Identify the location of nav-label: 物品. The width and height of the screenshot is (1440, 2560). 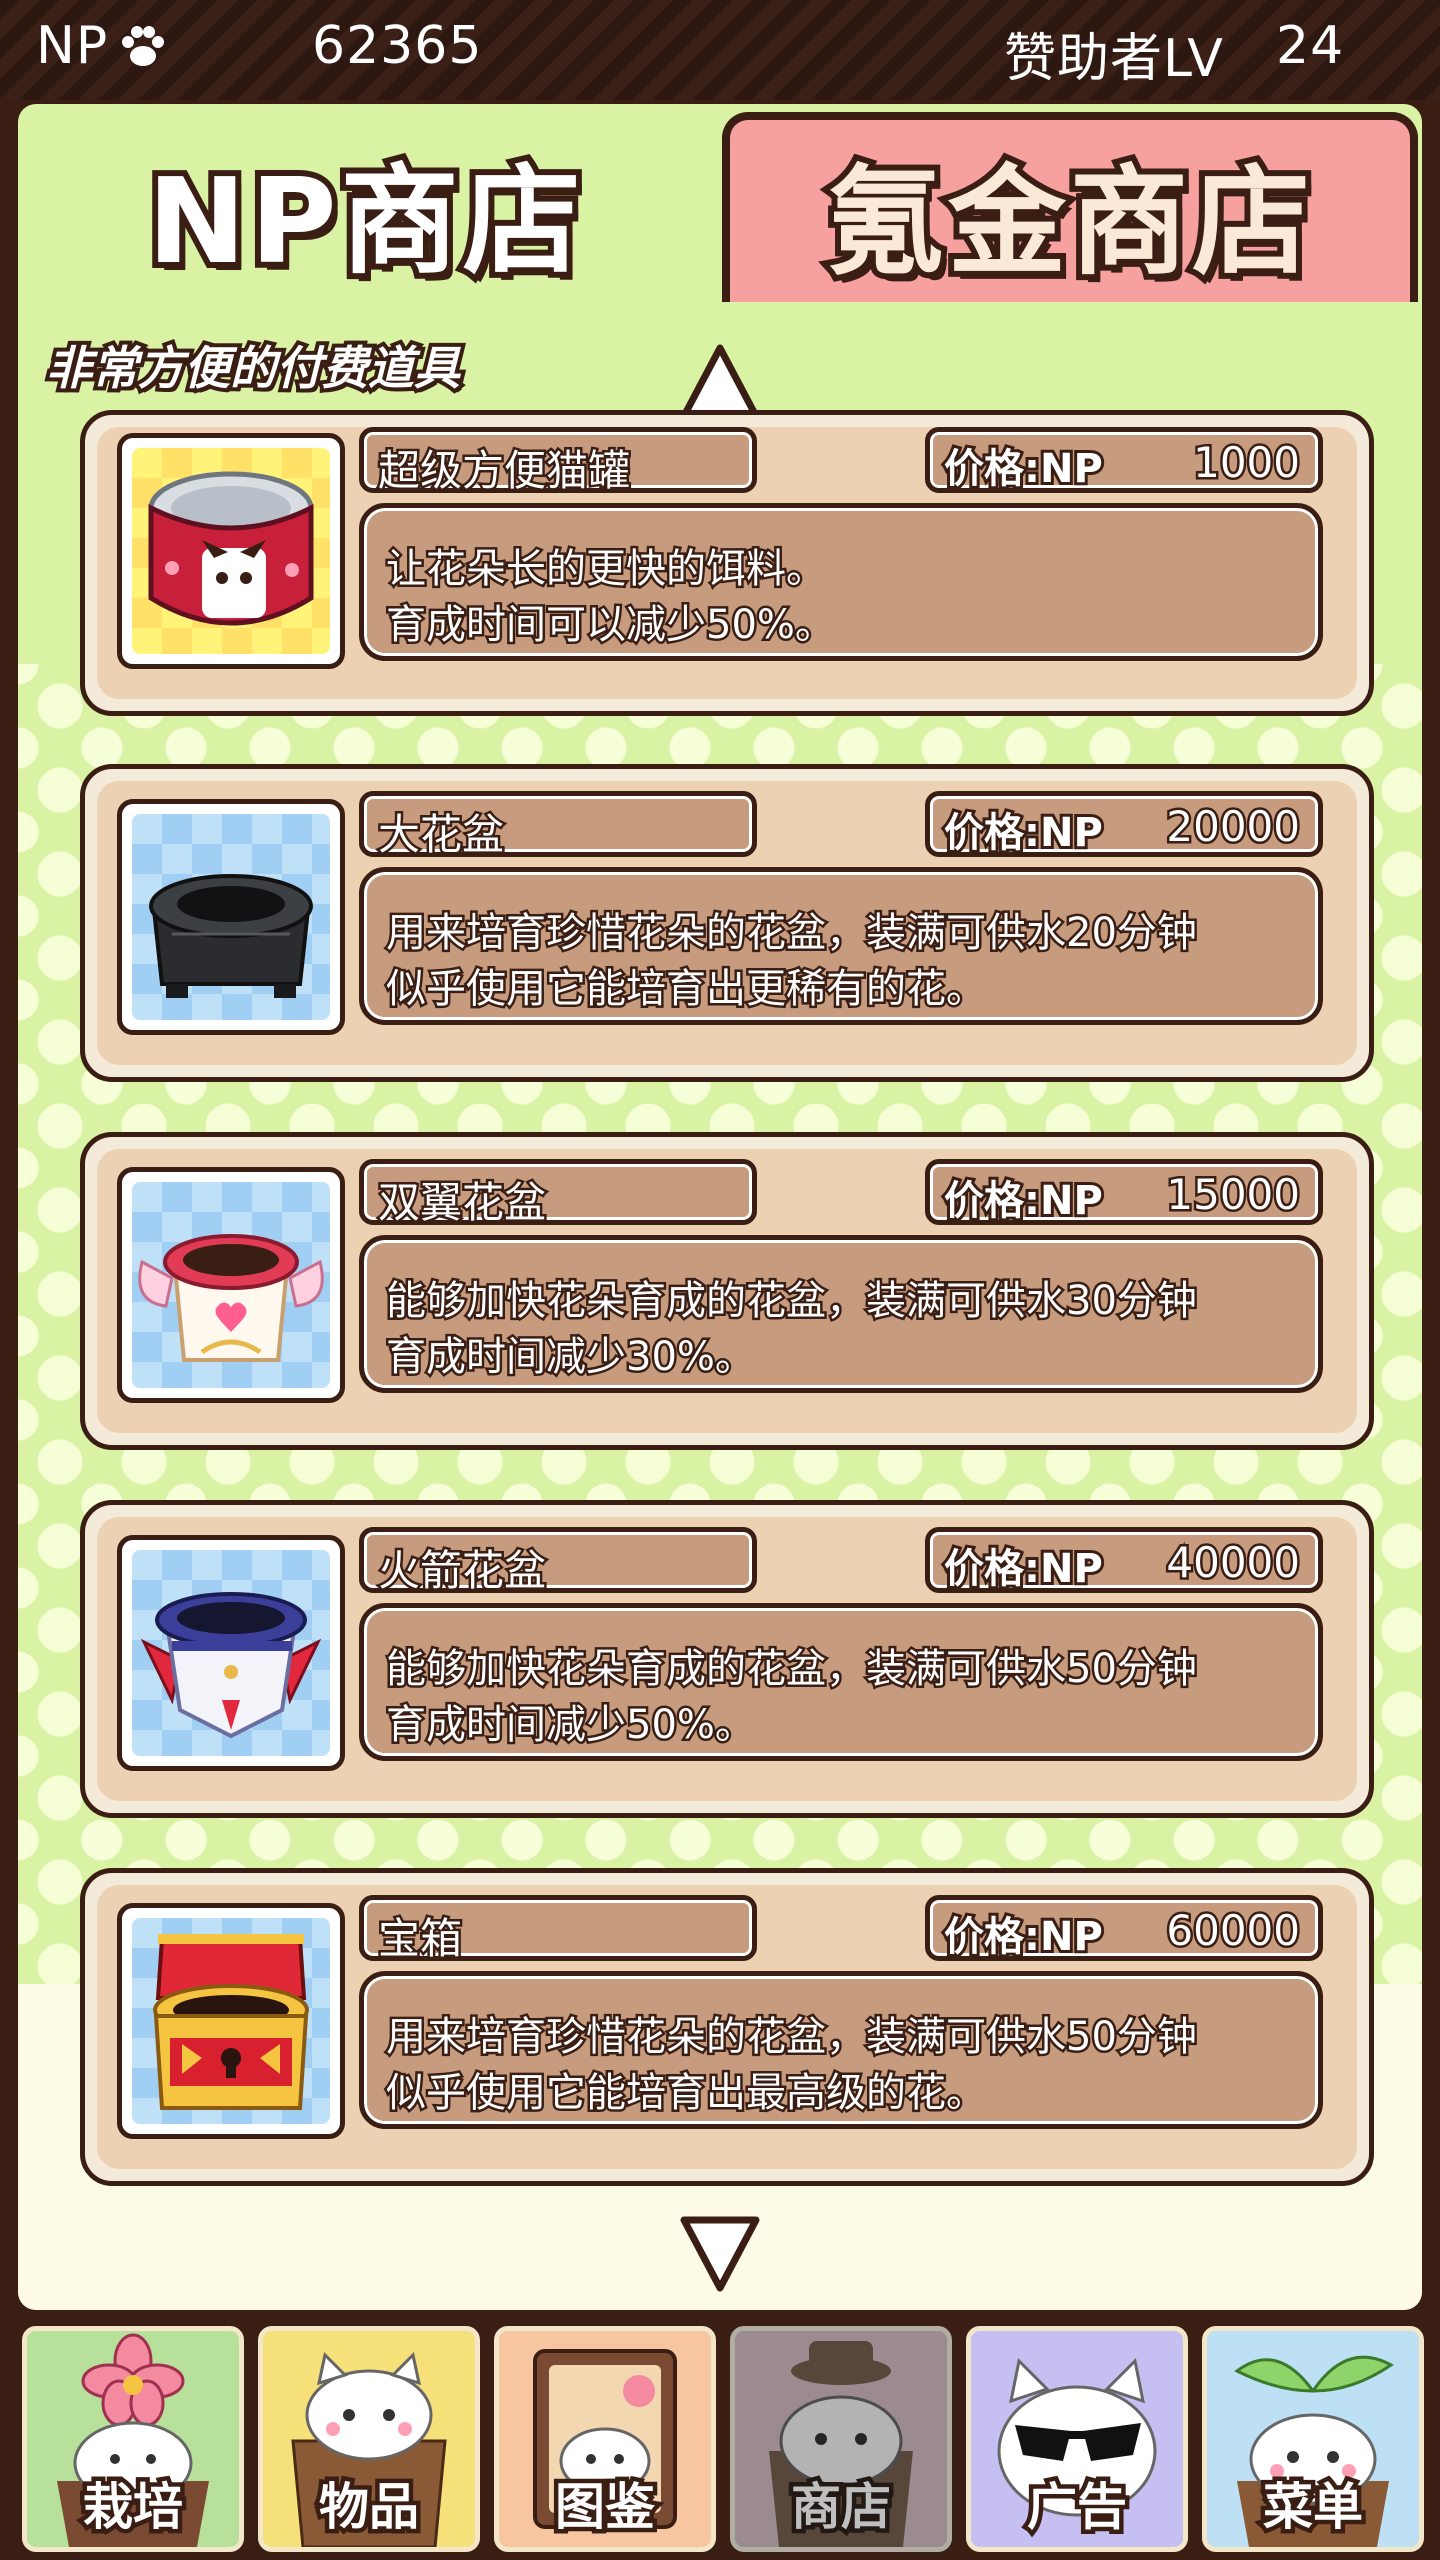
(369, 2507).